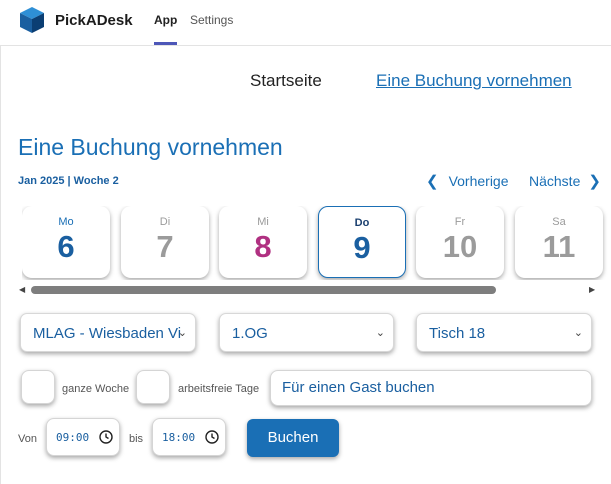  I want to click on whole-week-label: ganze Woche, so click(96, 389).